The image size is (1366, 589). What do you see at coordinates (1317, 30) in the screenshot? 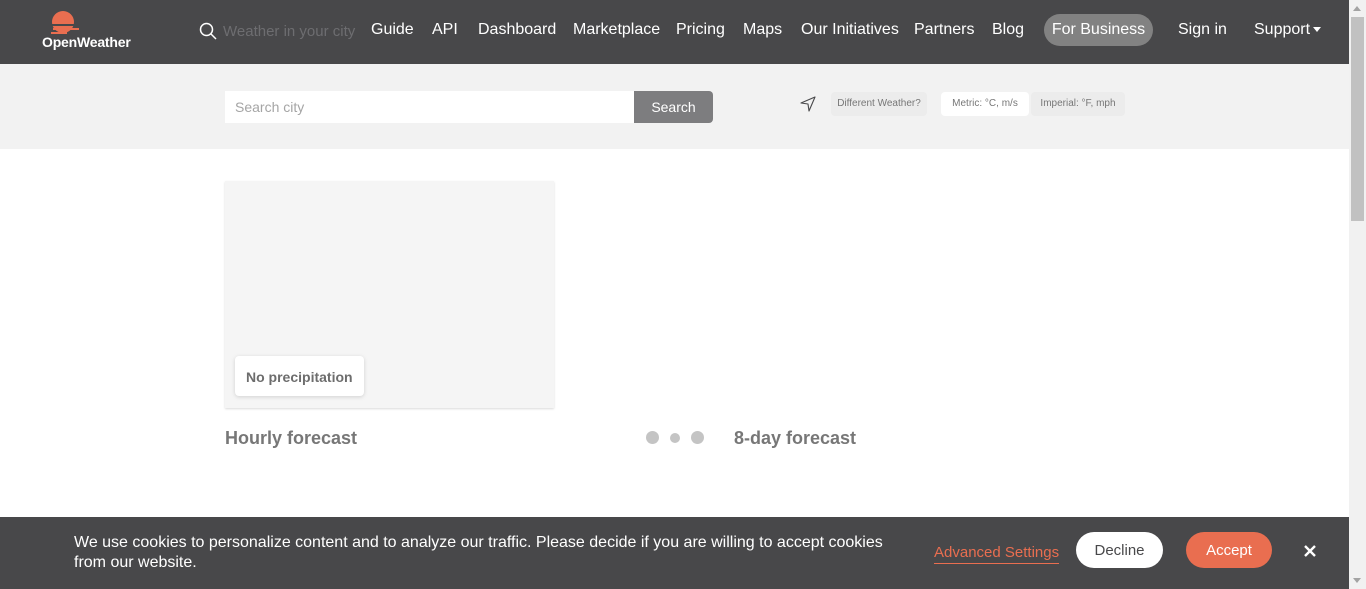
I see `chevron-down-icon` at bounding box center [1317, 30].